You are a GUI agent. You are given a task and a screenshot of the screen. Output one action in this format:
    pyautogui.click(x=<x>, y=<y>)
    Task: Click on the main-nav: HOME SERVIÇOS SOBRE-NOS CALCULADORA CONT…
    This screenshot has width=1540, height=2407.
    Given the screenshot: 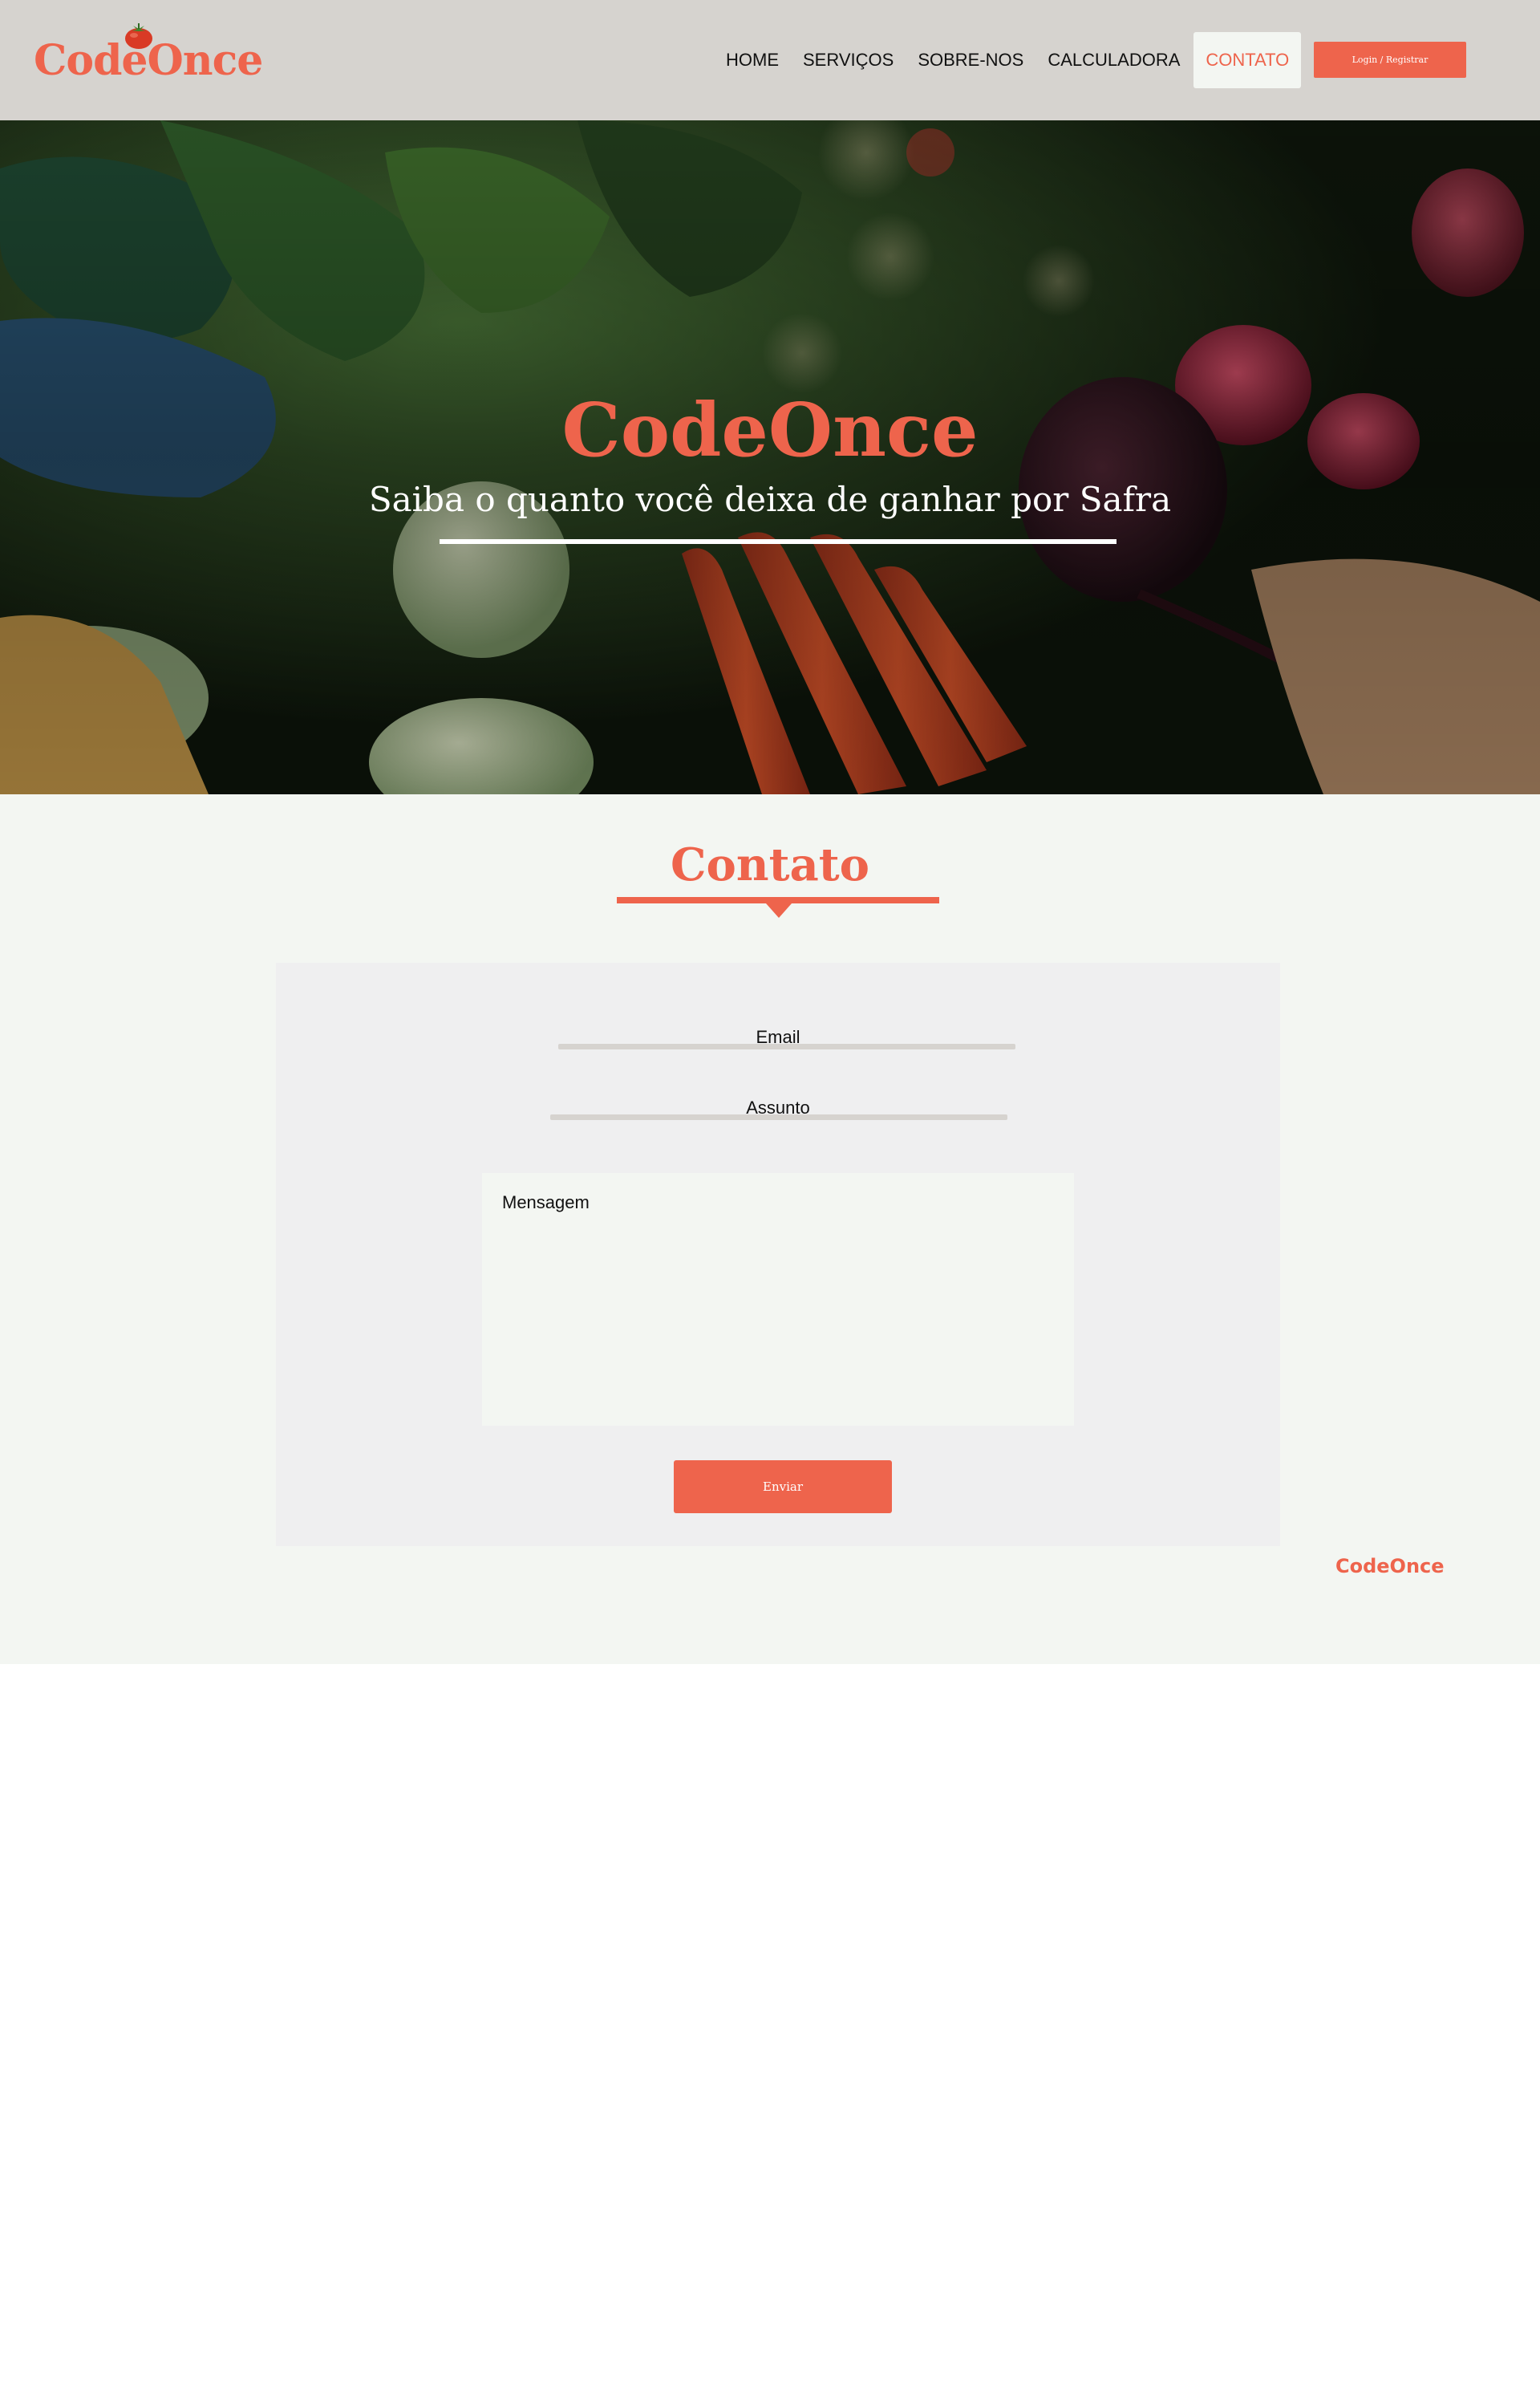 What is the action you would take?
    pyautogui.click(x=1008, y=60)
    